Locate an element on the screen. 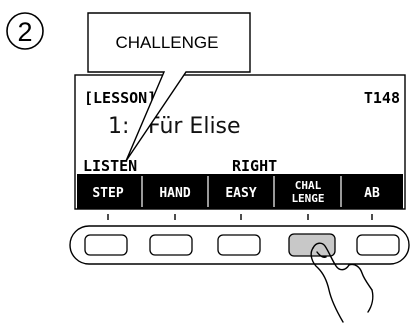  status-listen: LISTEN is located at coordinates (110, 166).